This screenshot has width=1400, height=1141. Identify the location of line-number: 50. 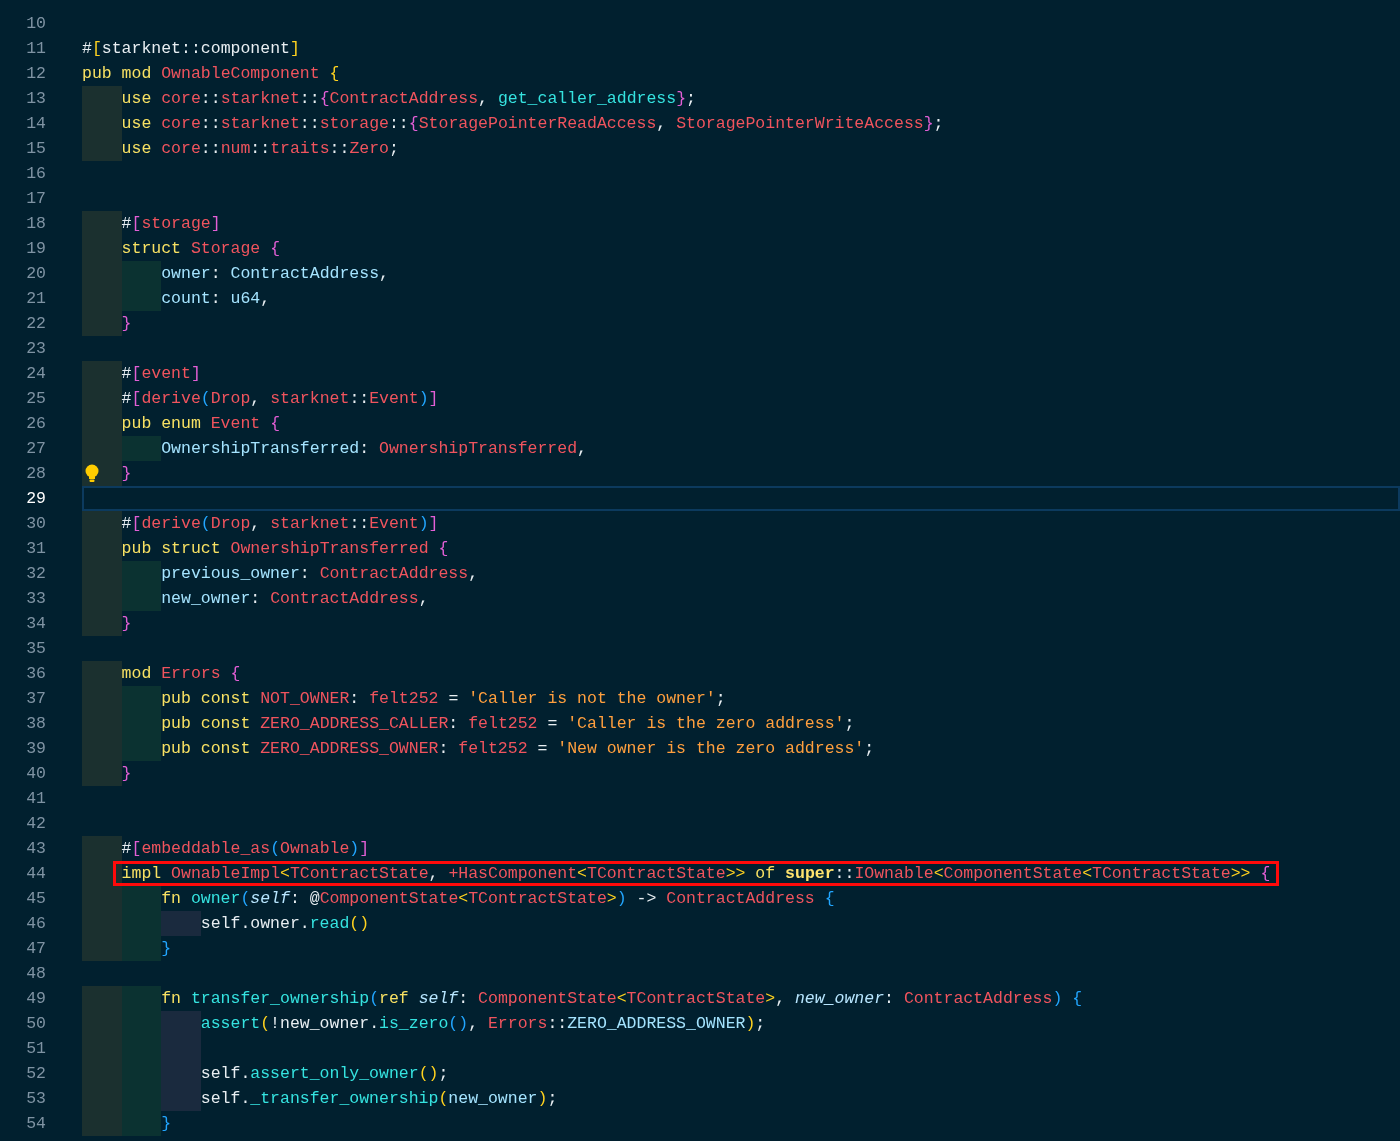
(35, 1024).